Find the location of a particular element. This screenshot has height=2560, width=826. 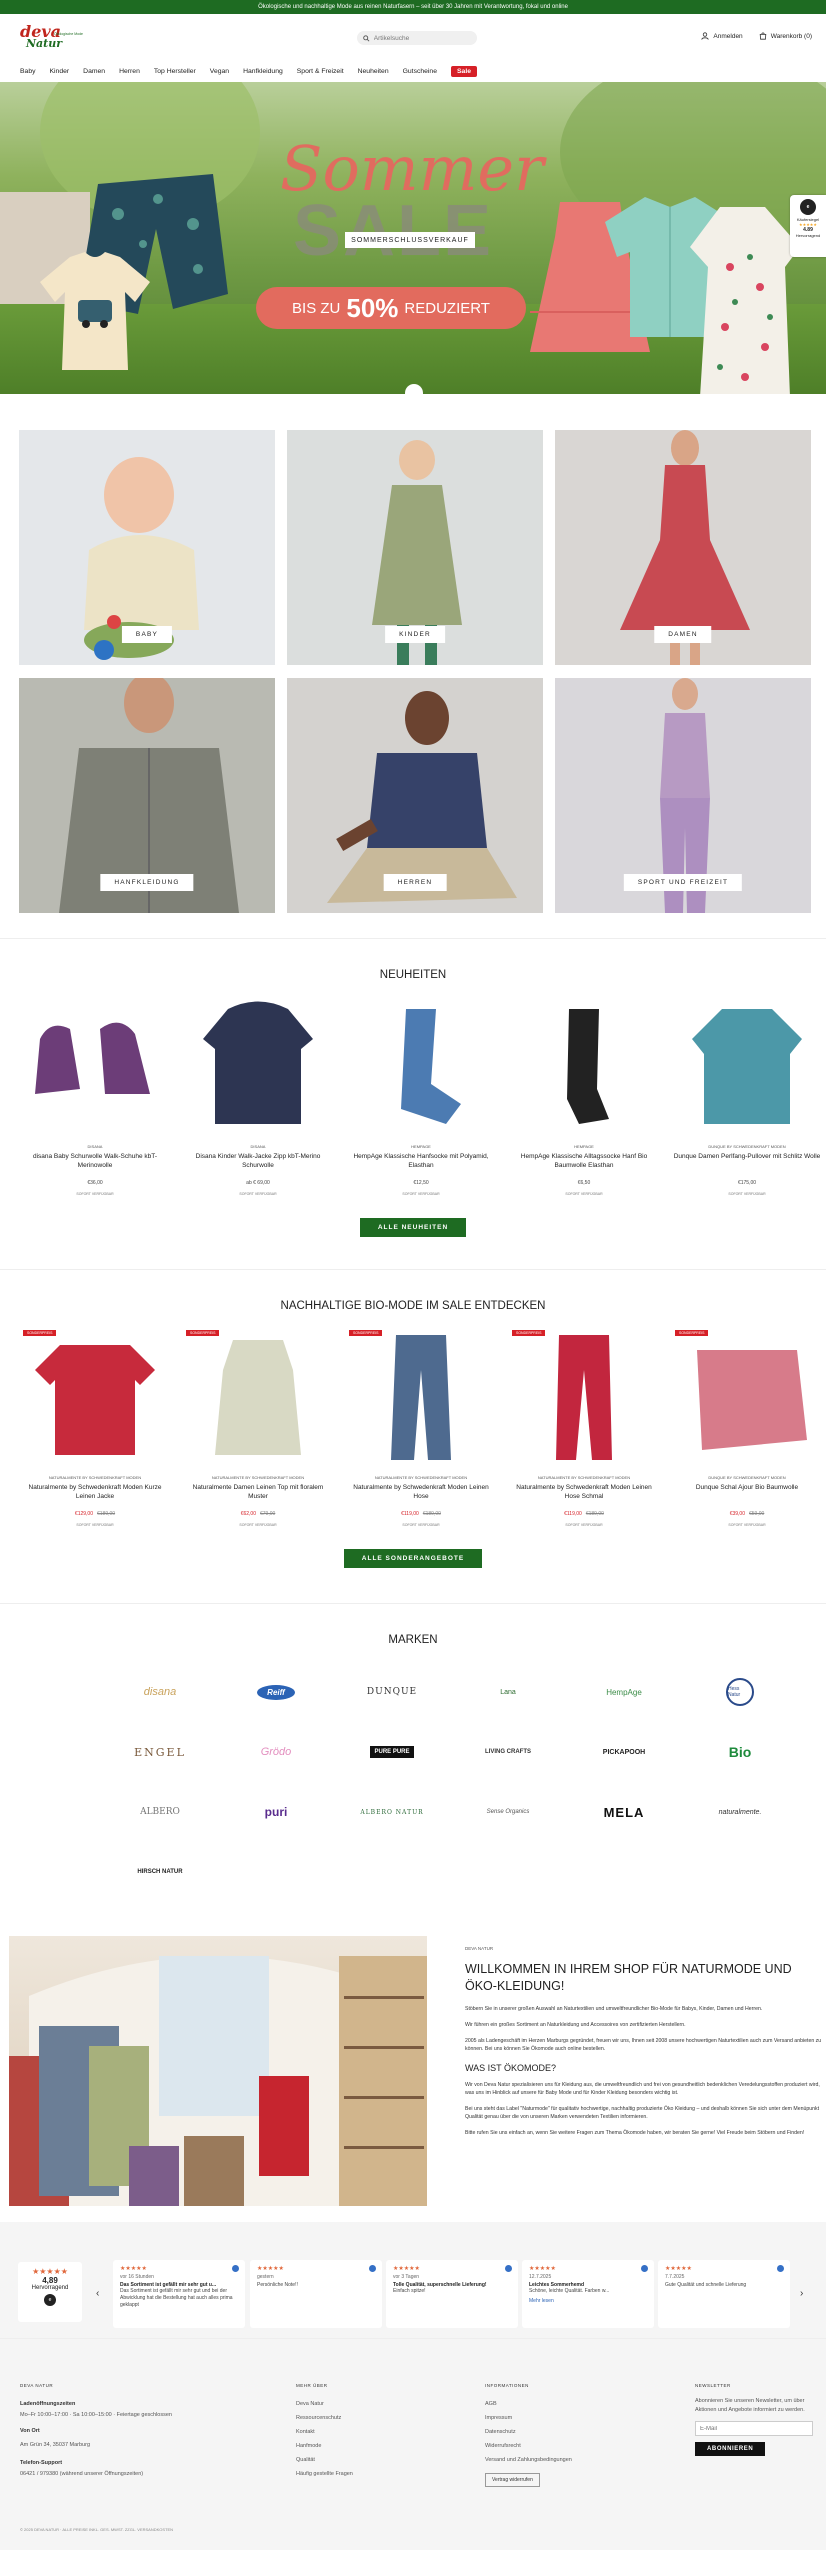

newsletter-email-input is located at coordinates (754, 2428).